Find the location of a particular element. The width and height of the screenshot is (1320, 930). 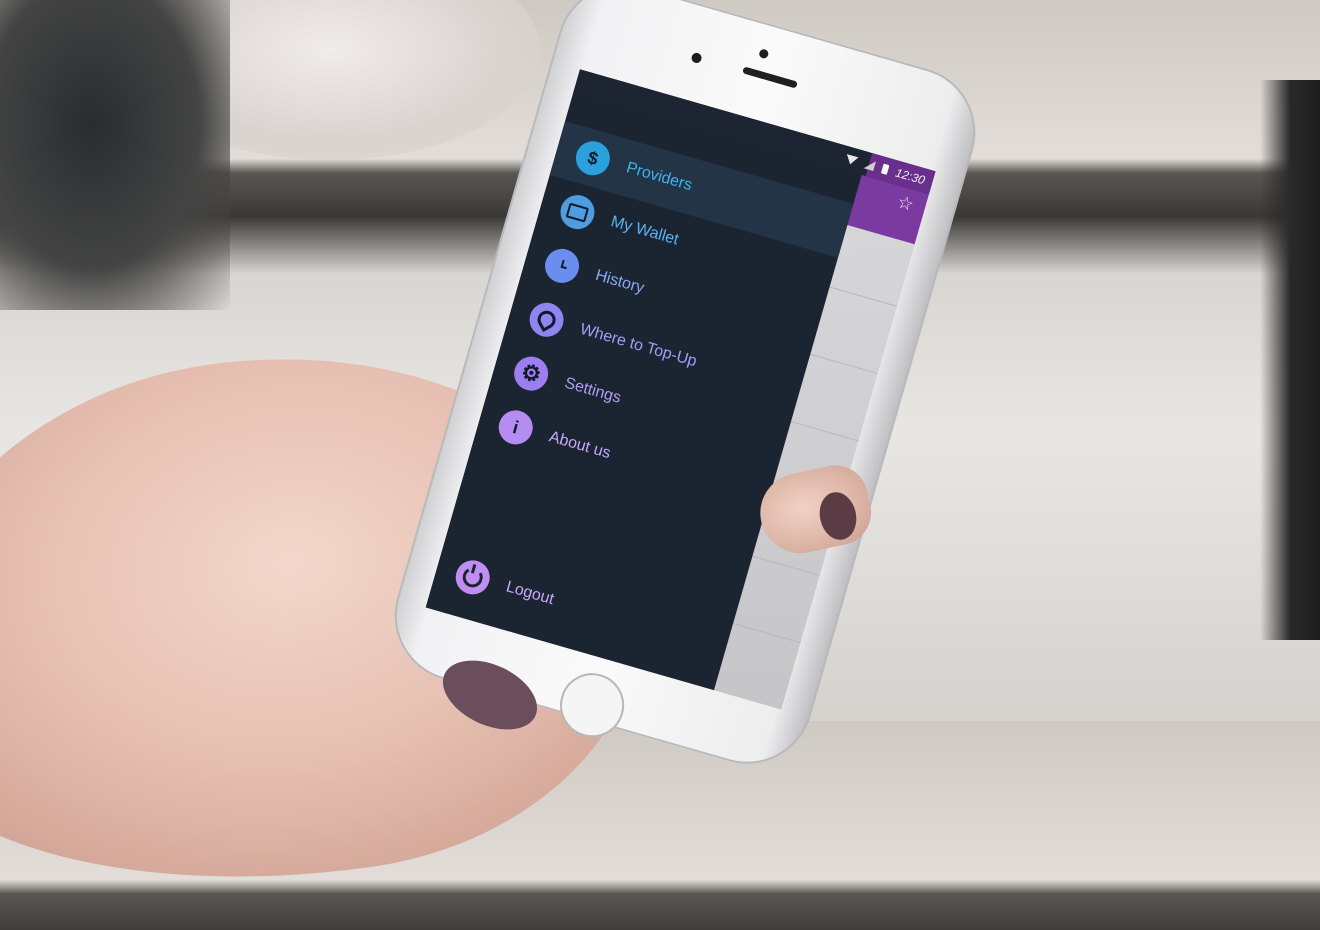

location-pin-icon is located at coordinates (546, 319).